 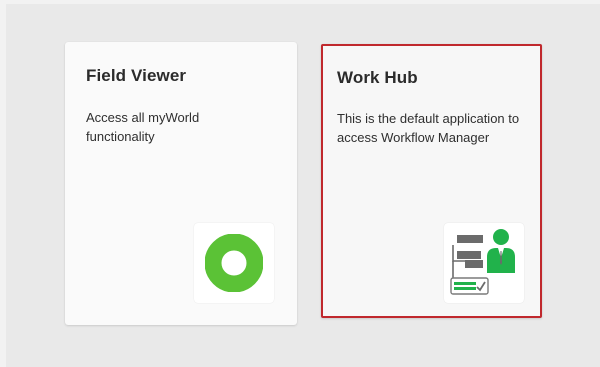 What do you see at coordinates (377, 77) in the screenshot?
I see `app-card-title: Work Hub` at bounding box center [377, 77].